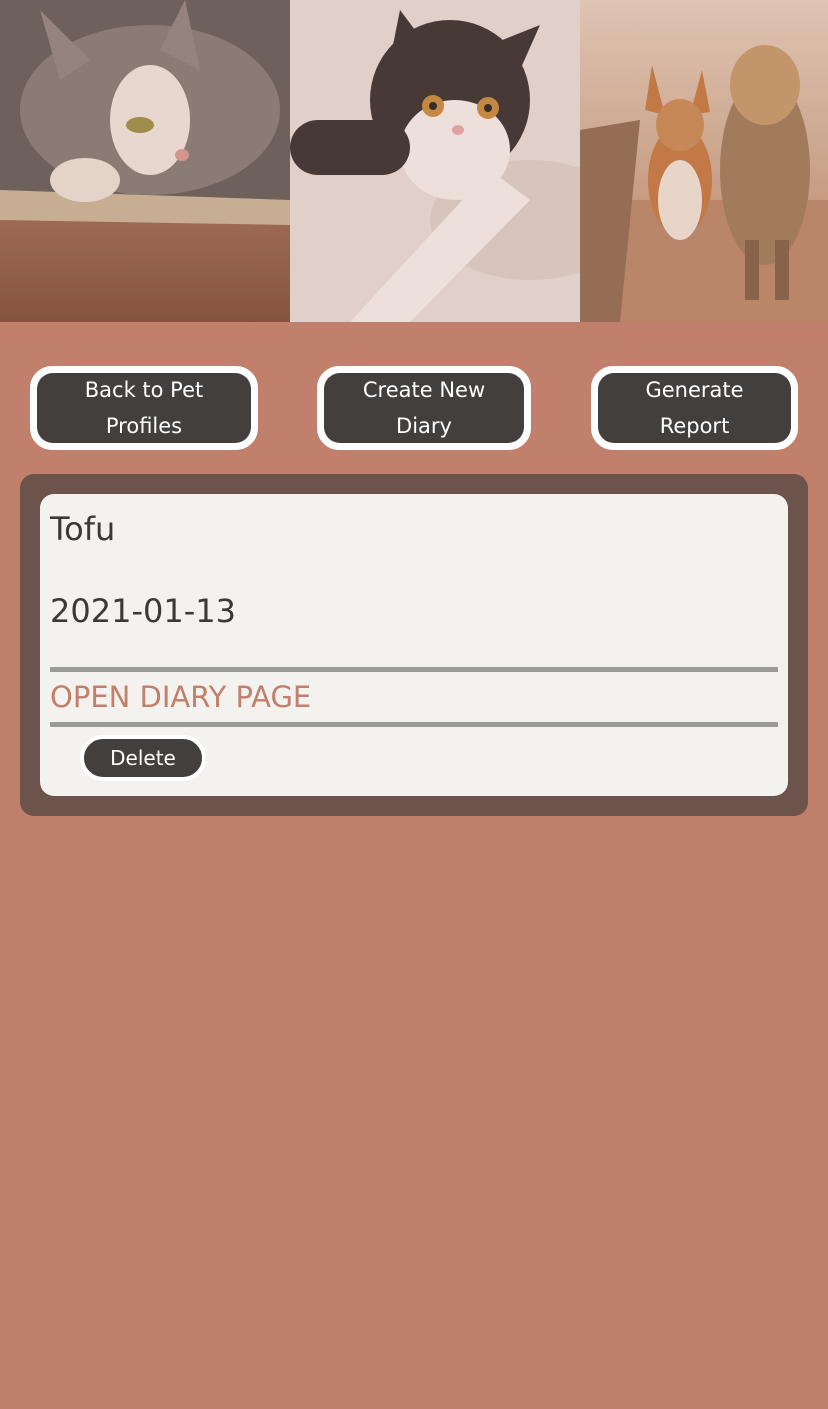  What do you see at coordinates (83, 529) in the screenshot?
I see `diary-pet-name: Tofu` at bounding box center [83, 529].